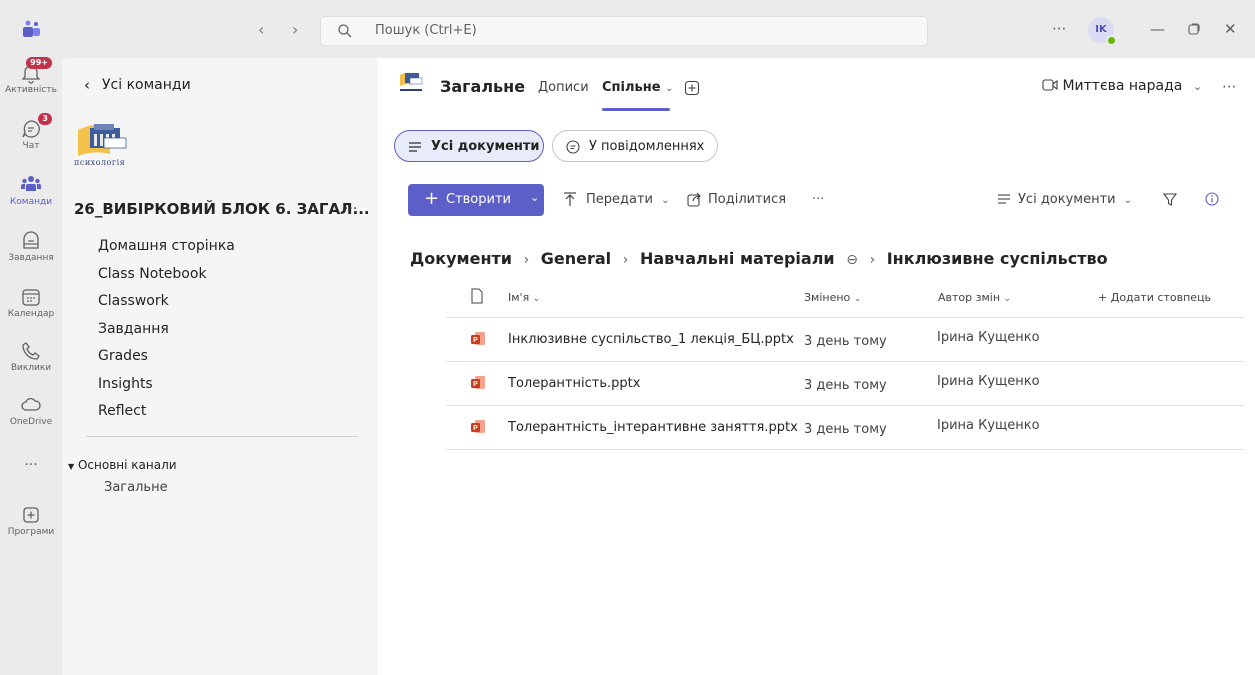 The image size is (1255, 675). What do you see at coordinates (631, 87) in the screenshot?
I see `tab-shared-label: Спільне` at bounding box center [631, 87].